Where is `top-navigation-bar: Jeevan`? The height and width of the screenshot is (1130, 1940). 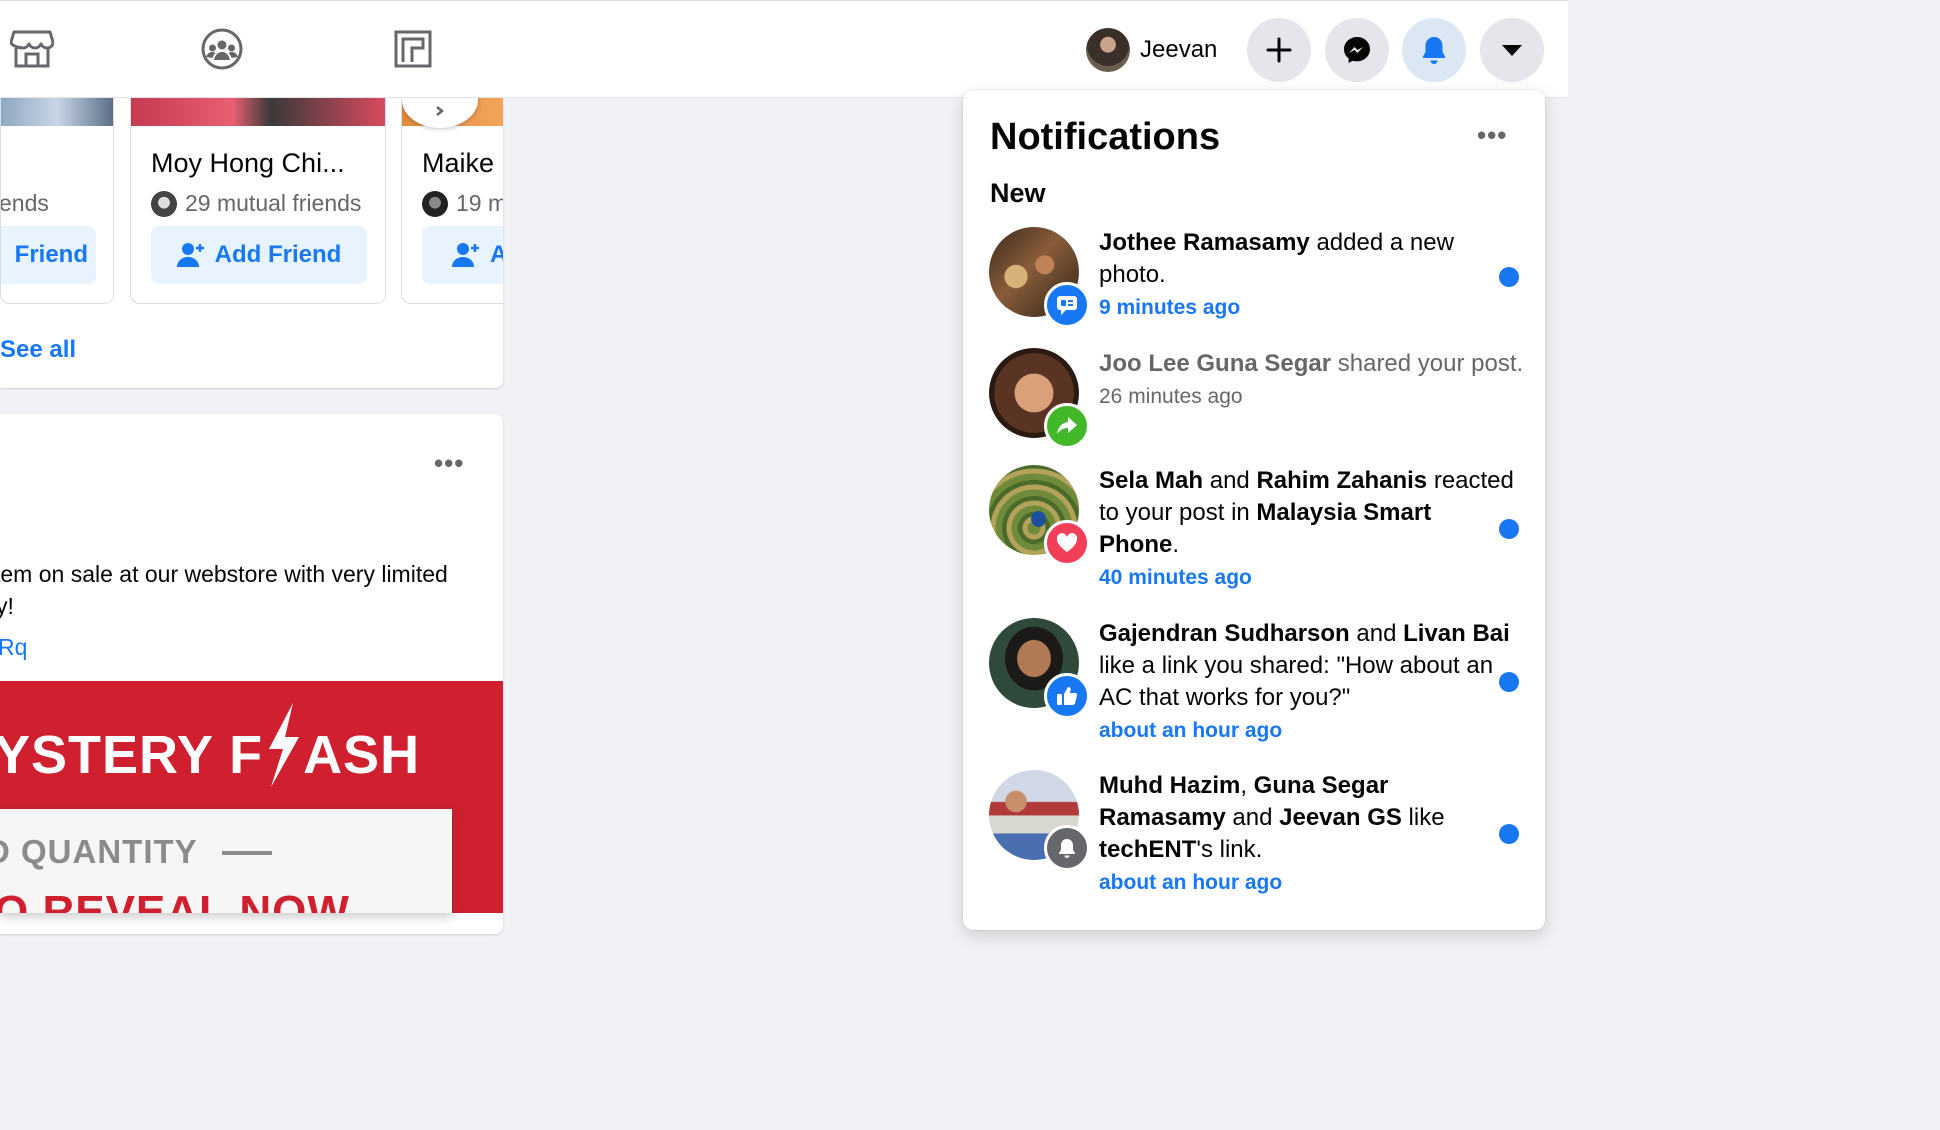 top-navigation-bar: Jeevan is located at coordinates (784, 49).